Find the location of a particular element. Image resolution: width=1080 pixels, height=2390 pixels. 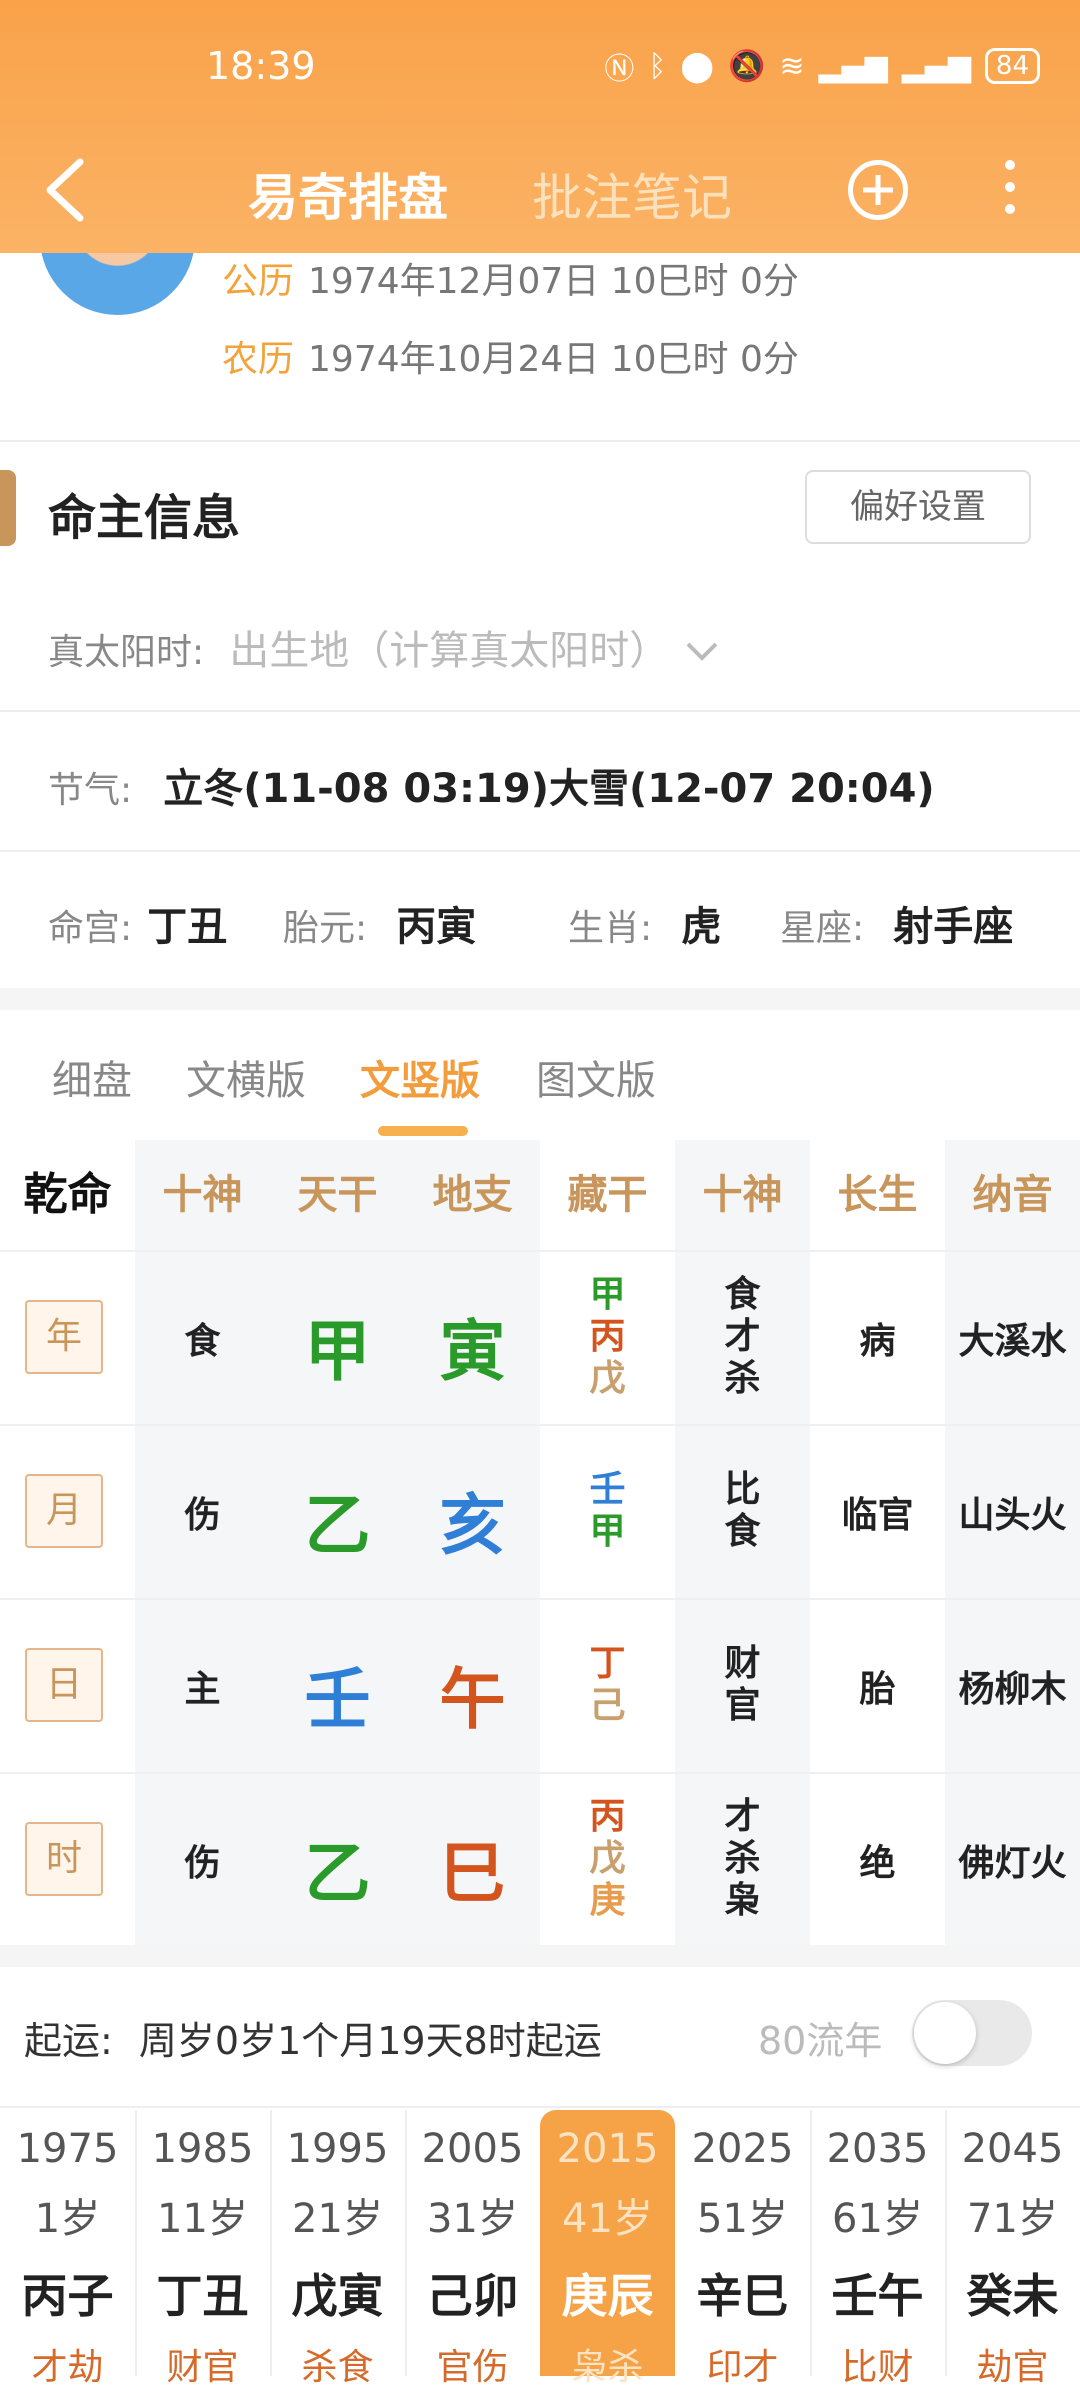

taiyuan-group: 胎元: 丙寅 is located at coordinates (379, 923).